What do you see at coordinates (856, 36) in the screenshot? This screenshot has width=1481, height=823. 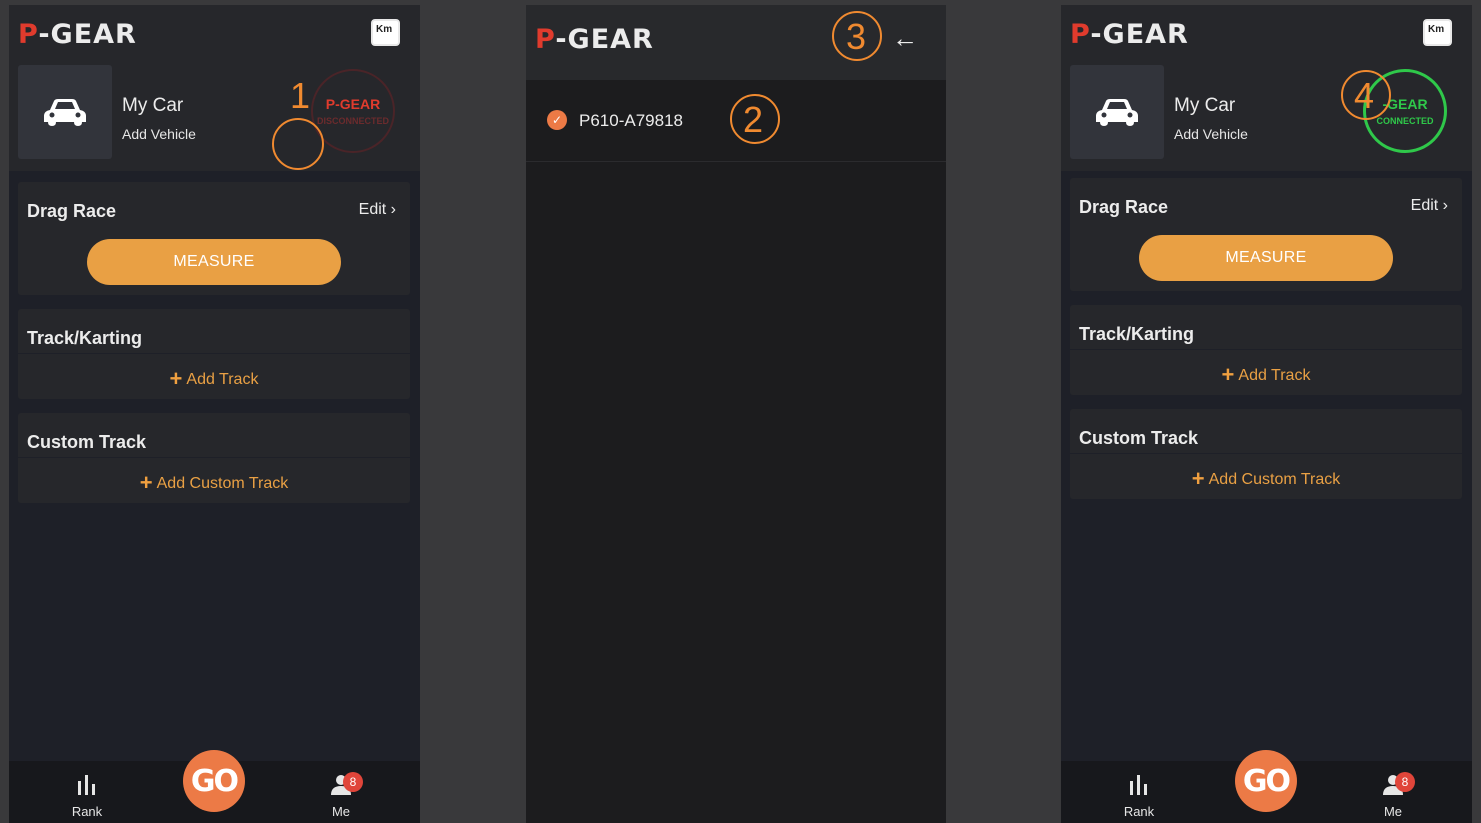 I see `annotation-number-3: 3` at bounding box center [856, 36].